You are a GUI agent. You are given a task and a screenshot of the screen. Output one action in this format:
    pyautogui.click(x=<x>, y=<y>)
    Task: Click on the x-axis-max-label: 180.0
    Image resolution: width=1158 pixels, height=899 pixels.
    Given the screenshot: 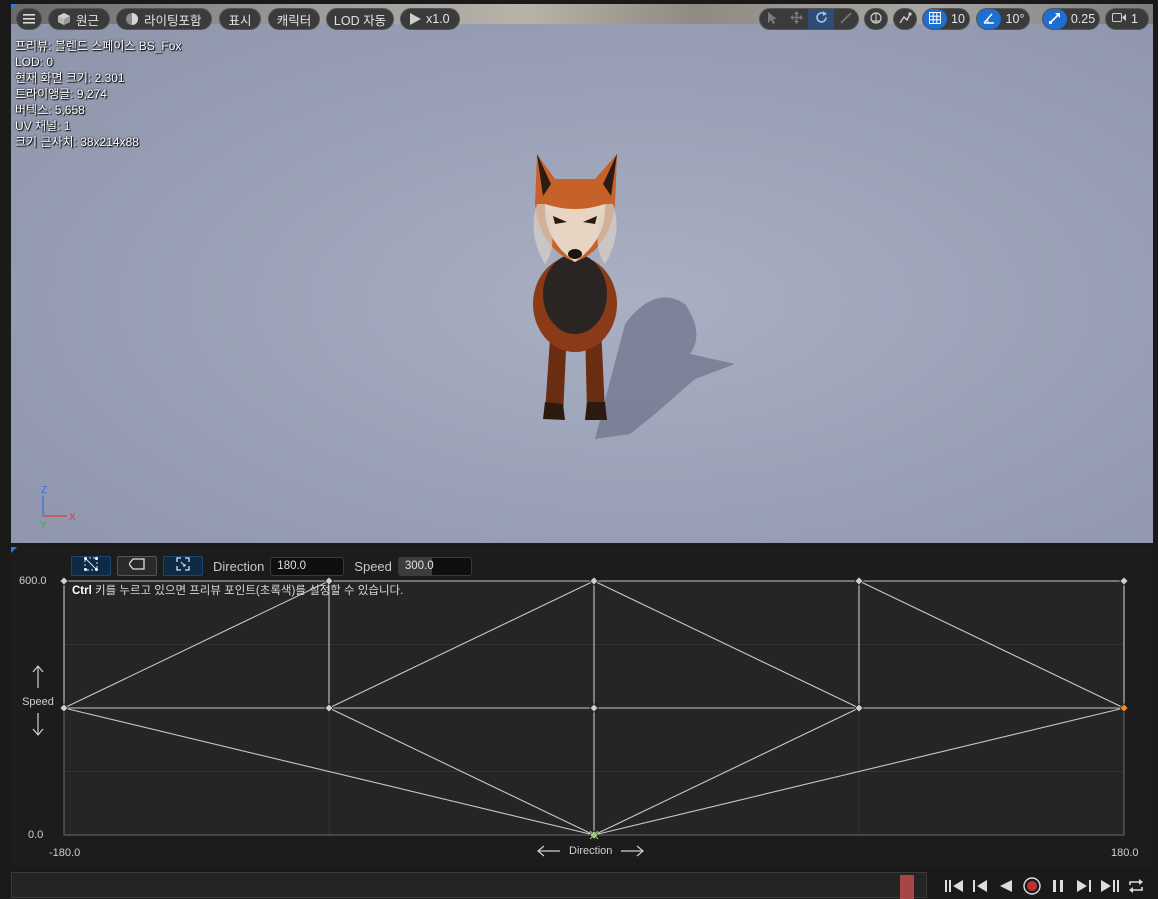 What is the action you would take?
    pyautogui.click(x=1125, y=853)
    